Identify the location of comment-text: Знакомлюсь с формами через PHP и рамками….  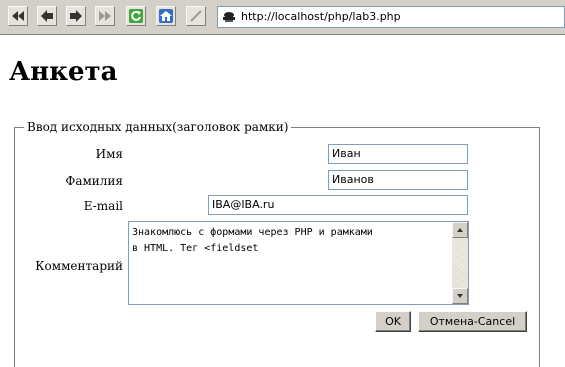
(252, 240).